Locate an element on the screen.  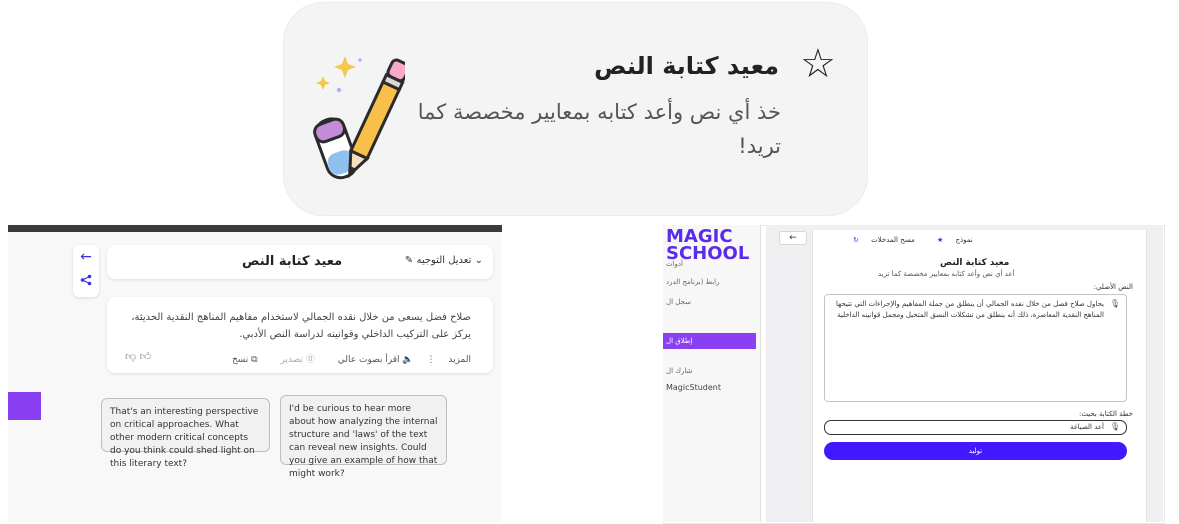
clear-inputs-button: مسح المدخلات ↻ is located at coordinates (879, 240).